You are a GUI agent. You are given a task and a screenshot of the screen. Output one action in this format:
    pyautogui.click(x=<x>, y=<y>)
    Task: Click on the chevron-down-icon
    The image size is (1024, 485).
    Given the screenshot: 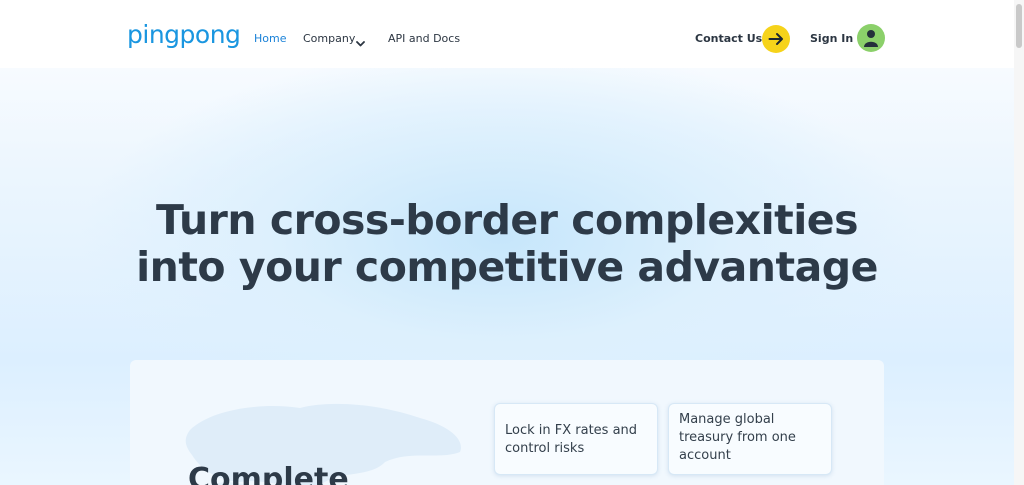 What is the action you would take?
    pyautogui.click(x=360, y=40)
    